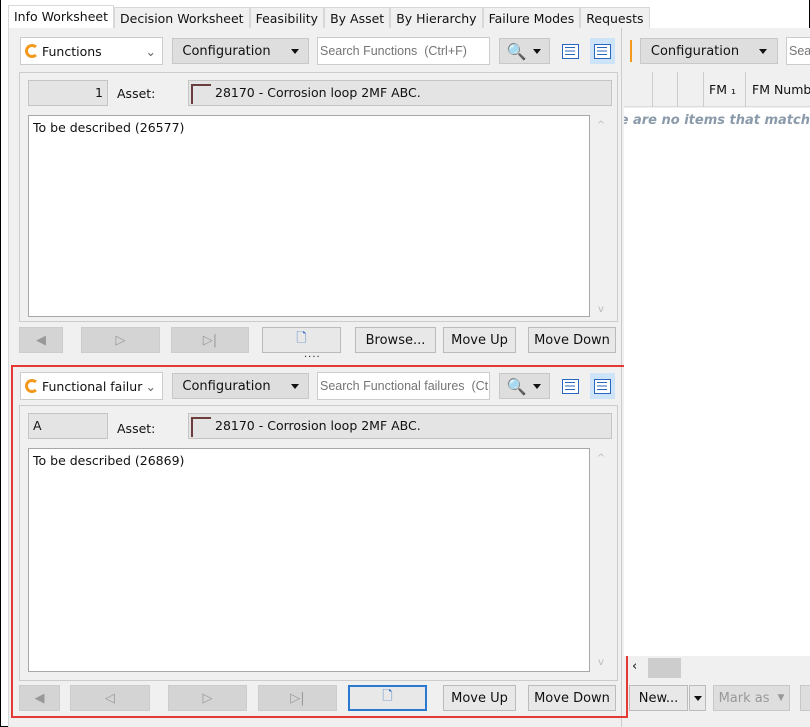 This screenshot has height=727, width=810. I want to click on tab-failure-modes: Failure Modes, so click(531, 18).